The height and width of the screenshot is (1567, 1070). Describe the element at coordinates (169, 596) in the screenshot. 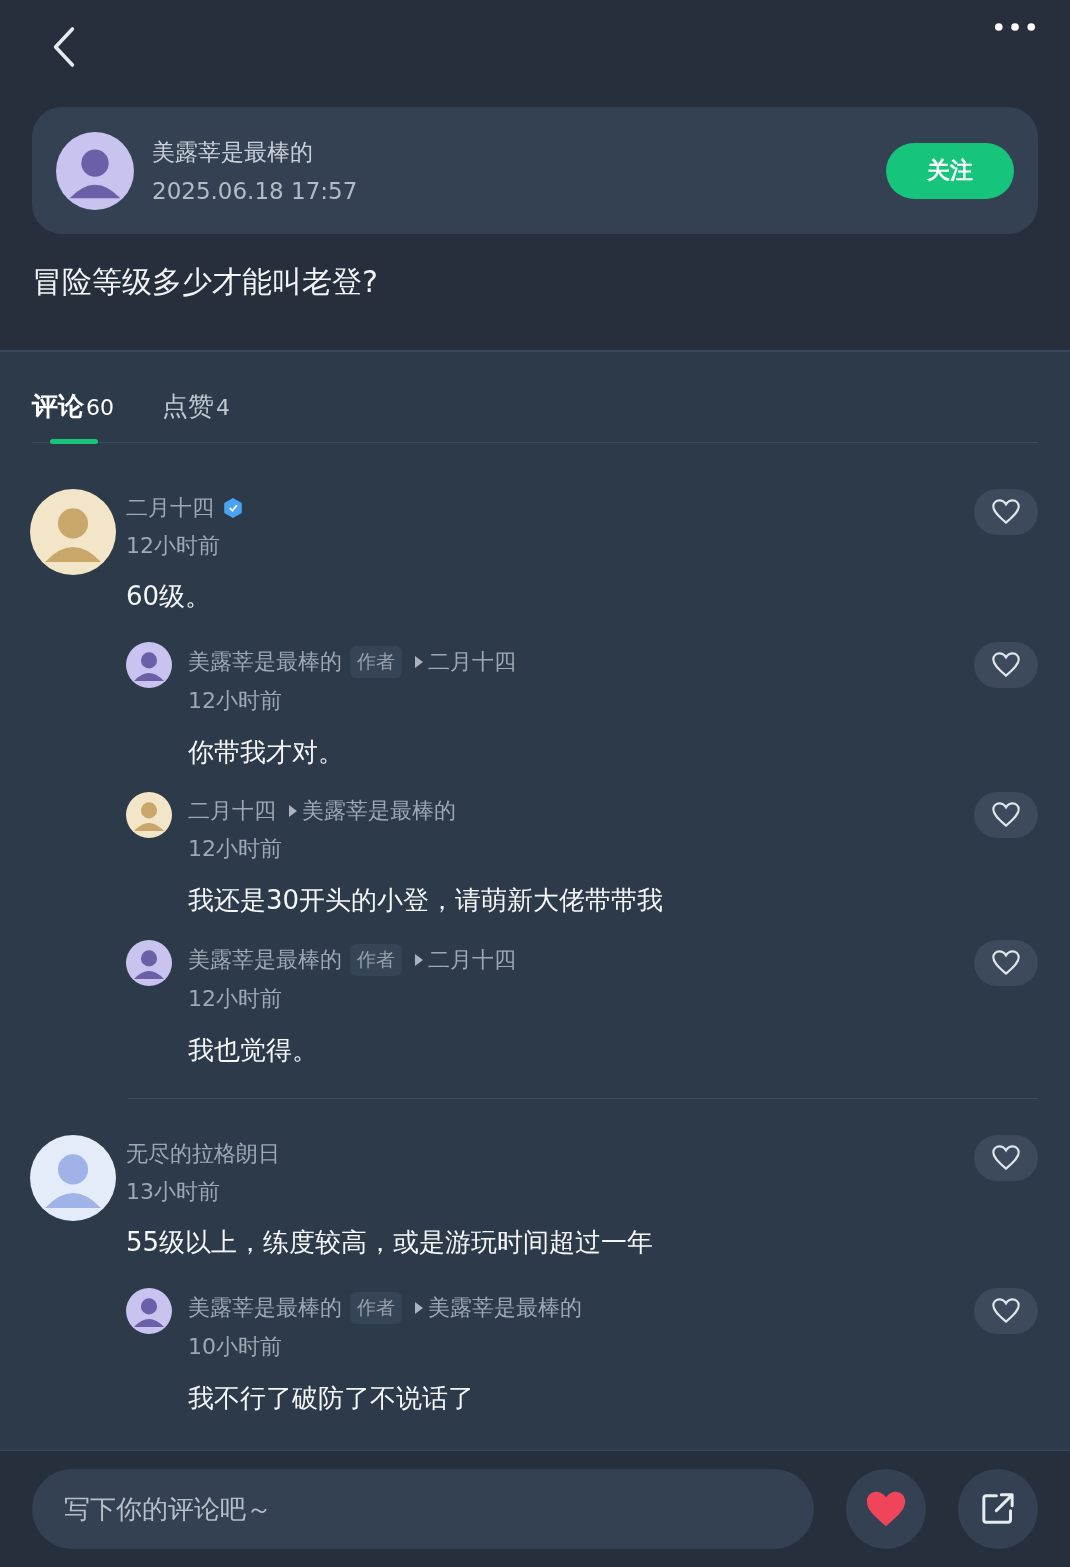

I see `comment-text: 60级。` at that location.